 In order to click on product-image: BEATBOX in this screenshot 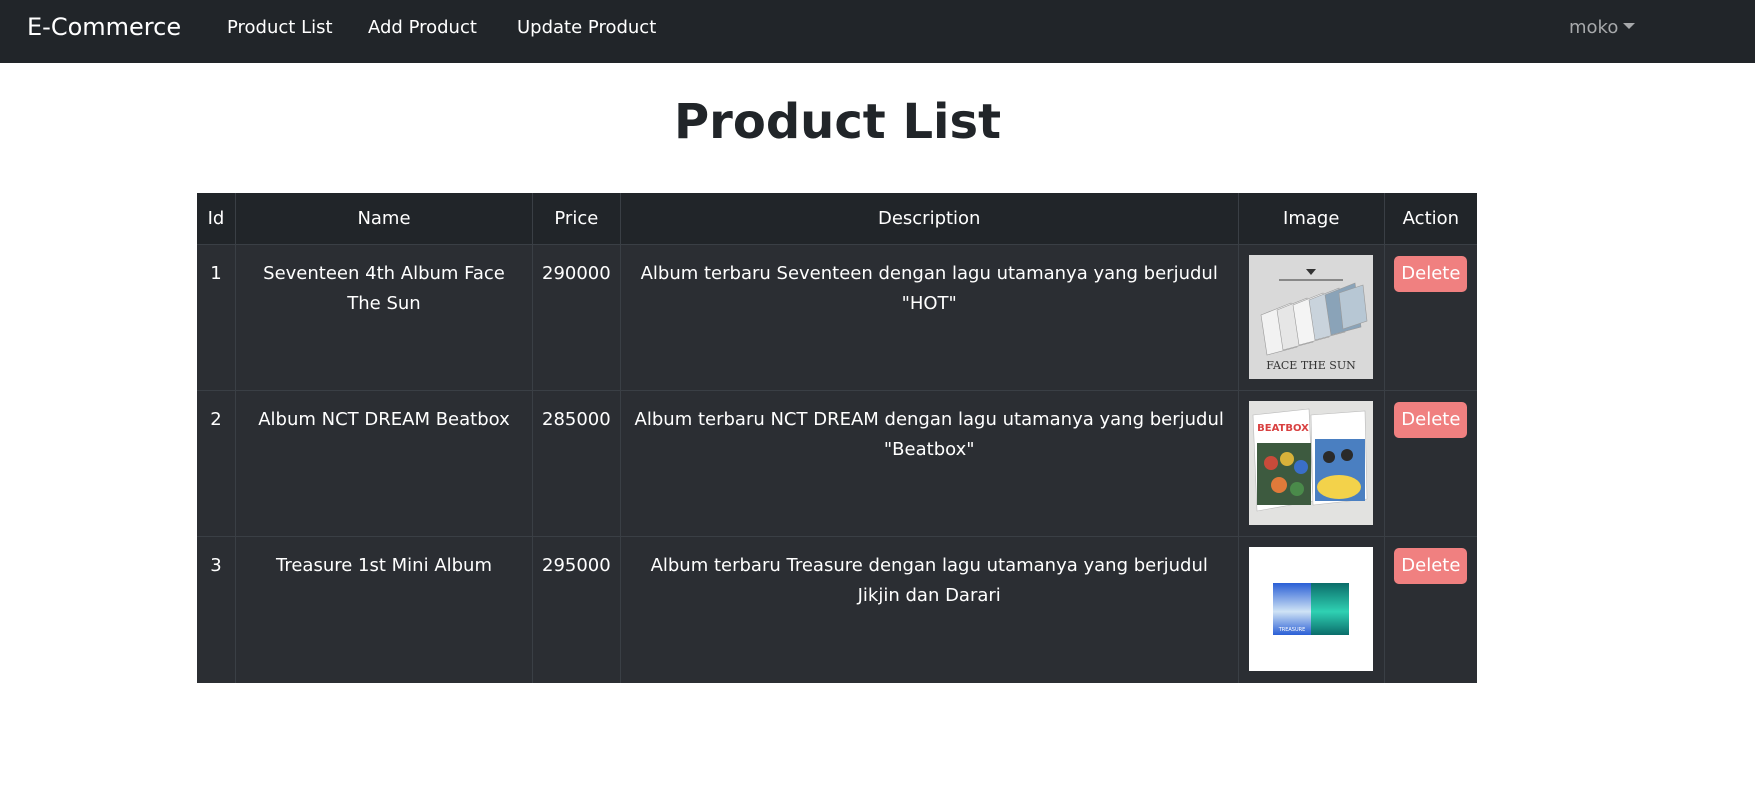, I will do `click(1311, 463)`.